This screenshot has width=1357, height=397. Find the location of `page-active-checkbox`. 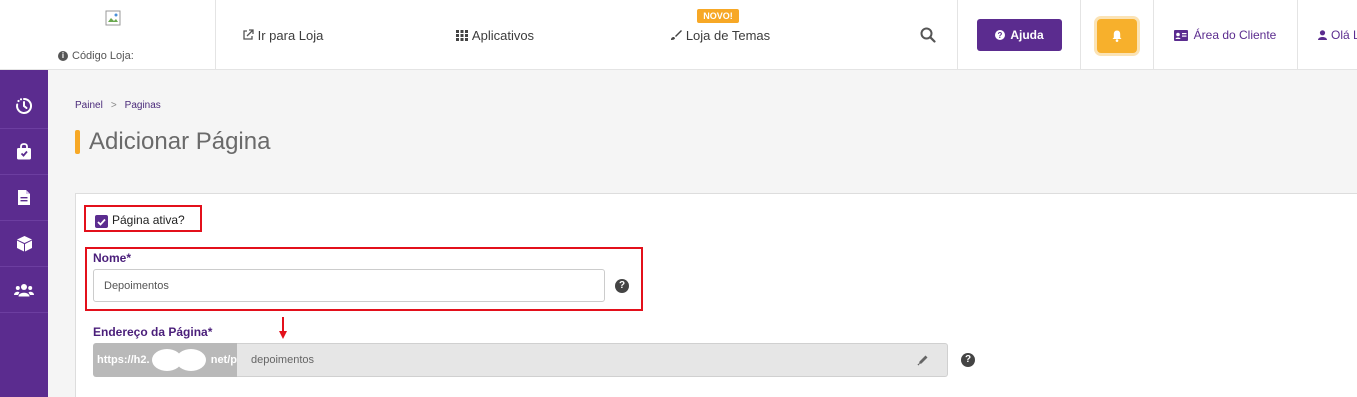

page-active-checkbox is located at coordinates (101, 221).